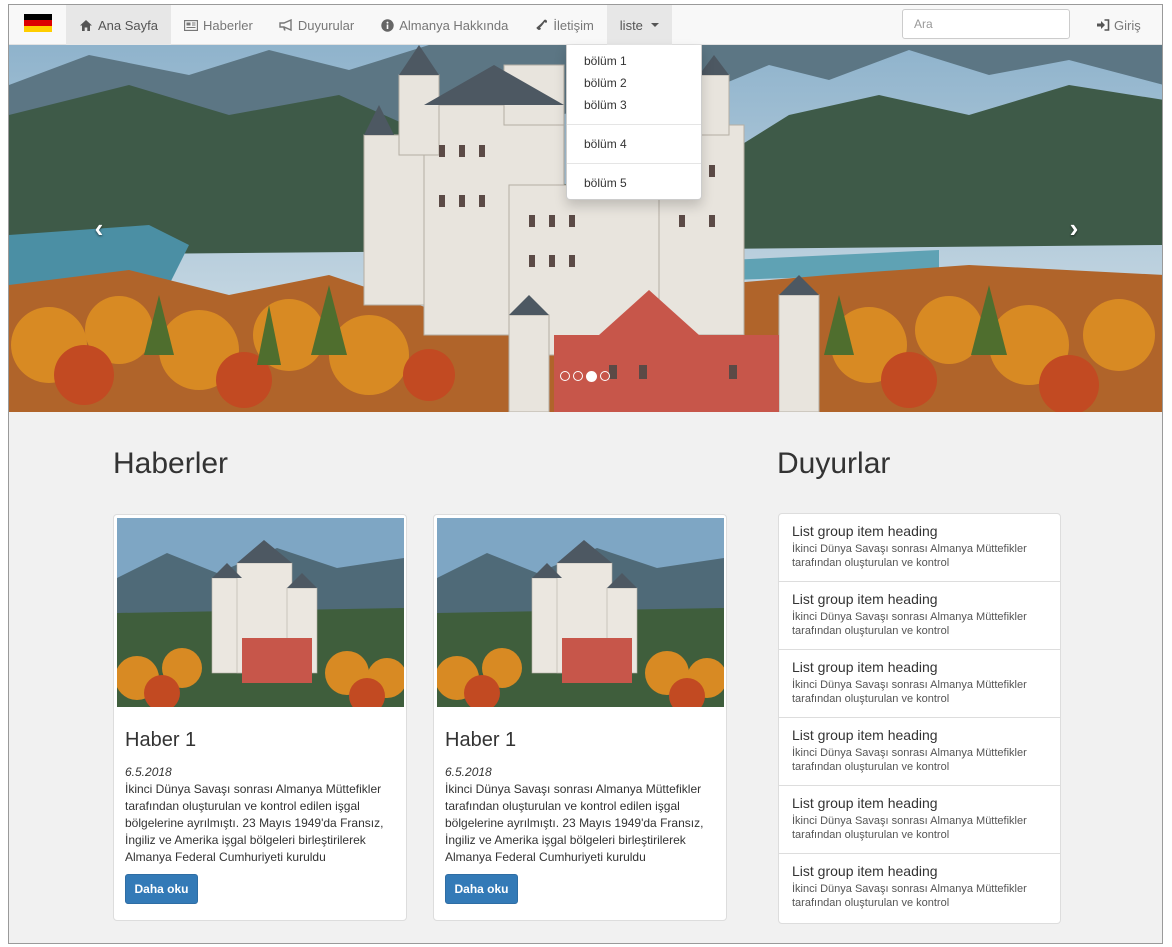 The image size is (1172, 947). What do you see at coordinates (228, 25) in the screenshot?
I see `nav-label-news: Haberler` at bounding box center [228, 25].